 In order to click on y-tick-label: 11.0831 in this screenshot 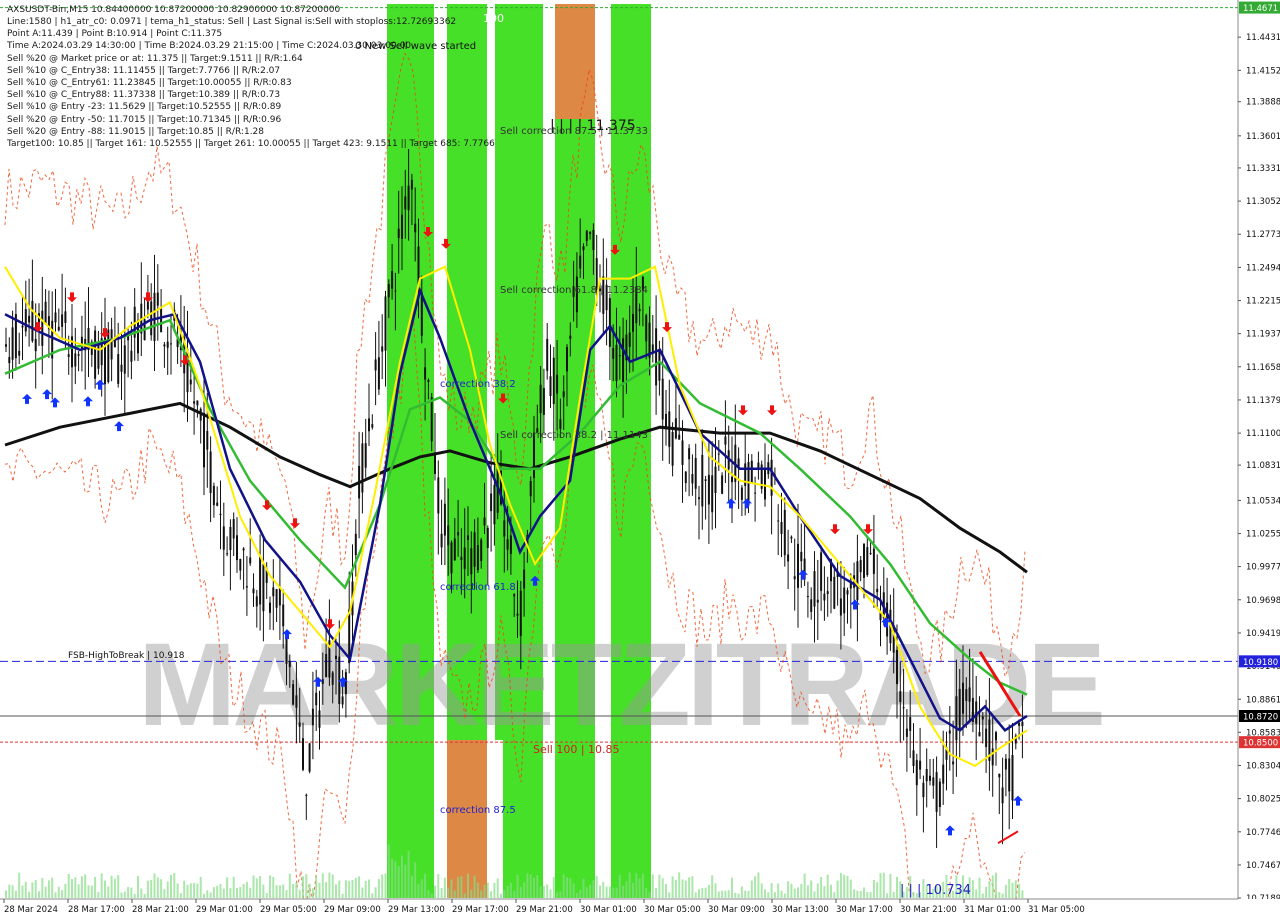, I will do `click(1263, 466)`.